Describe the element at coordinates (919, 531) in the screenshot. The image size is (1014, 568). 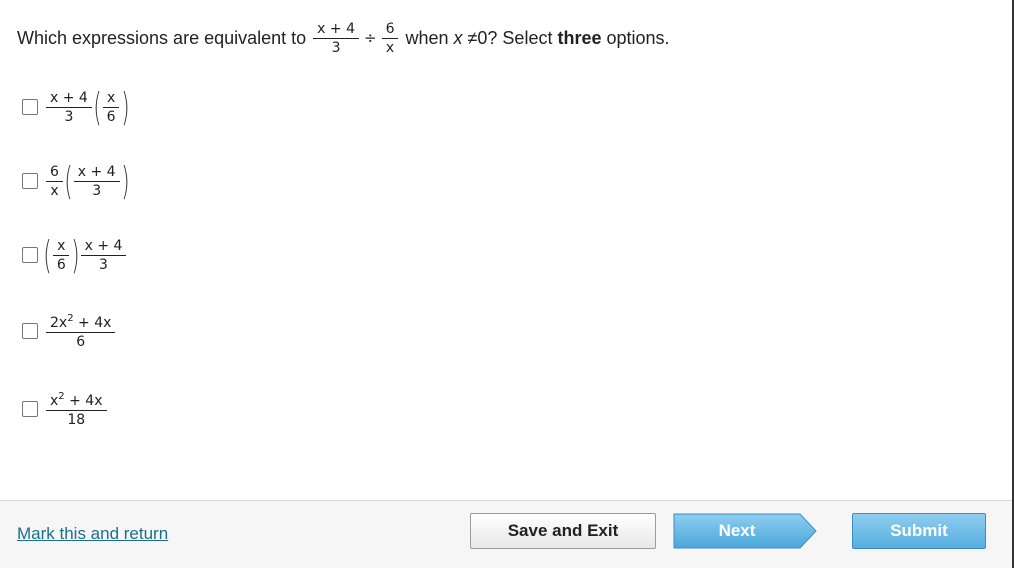
I see `submit-button: Submit` at that location.